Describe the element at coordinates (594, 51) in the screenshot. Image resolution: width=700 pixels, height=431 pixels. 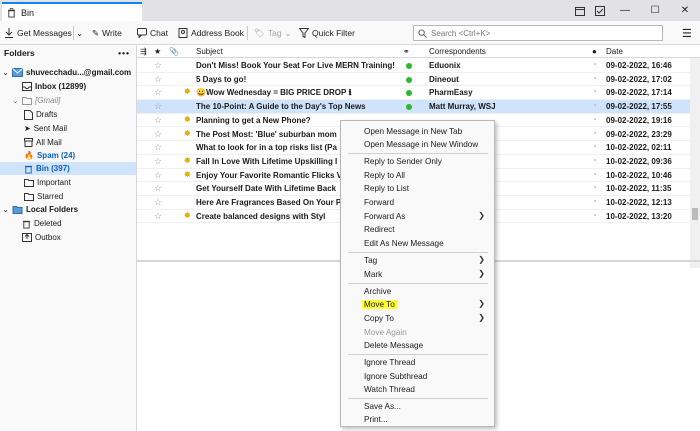
I see `read-column-icon: ●` at that location.